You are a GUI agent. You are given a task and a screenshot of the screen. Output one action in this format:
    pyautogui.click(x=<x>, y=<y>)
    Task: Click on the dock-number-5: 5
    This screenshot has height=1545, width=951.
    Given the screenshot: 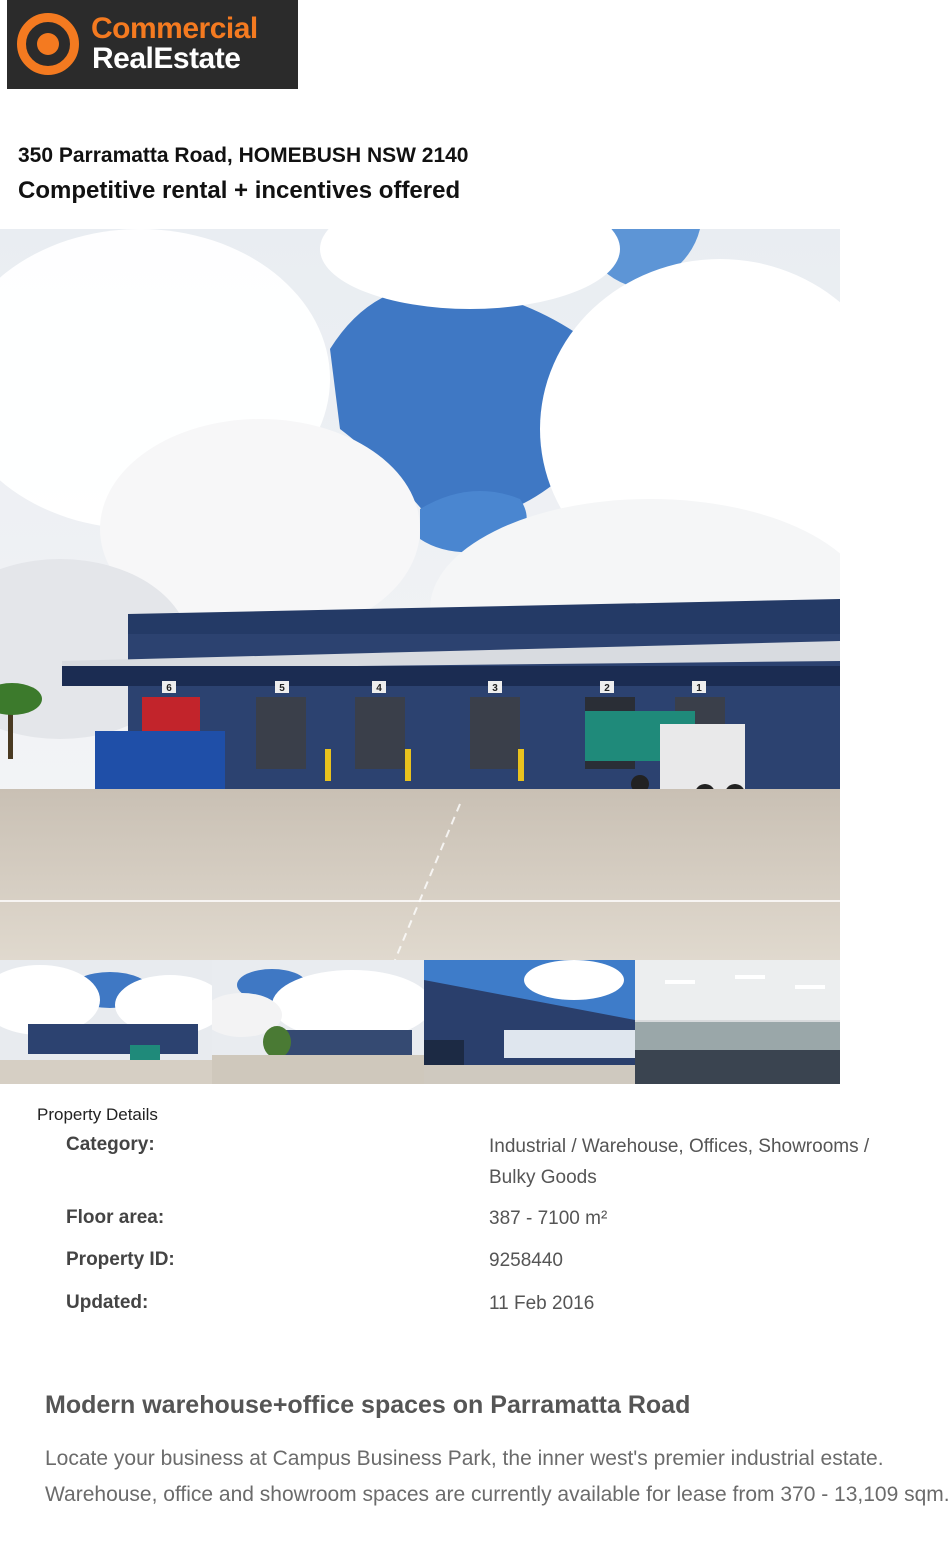 What is the action you would take?
    pyautogui.click(x=282, y=688)
    